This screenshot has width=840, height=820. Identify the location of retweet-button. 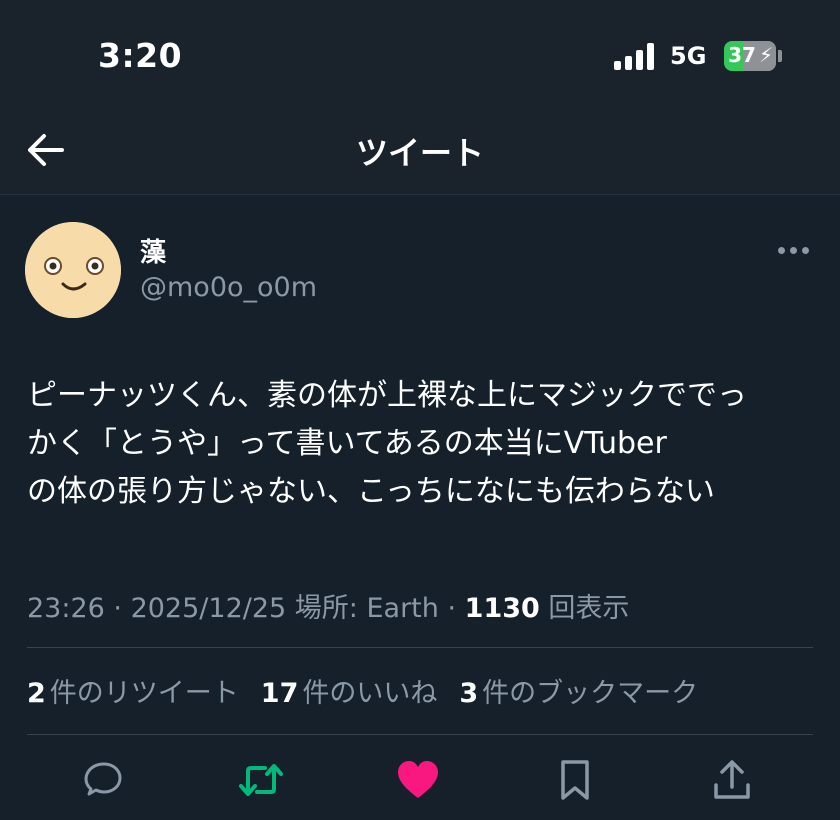
(261, 780).